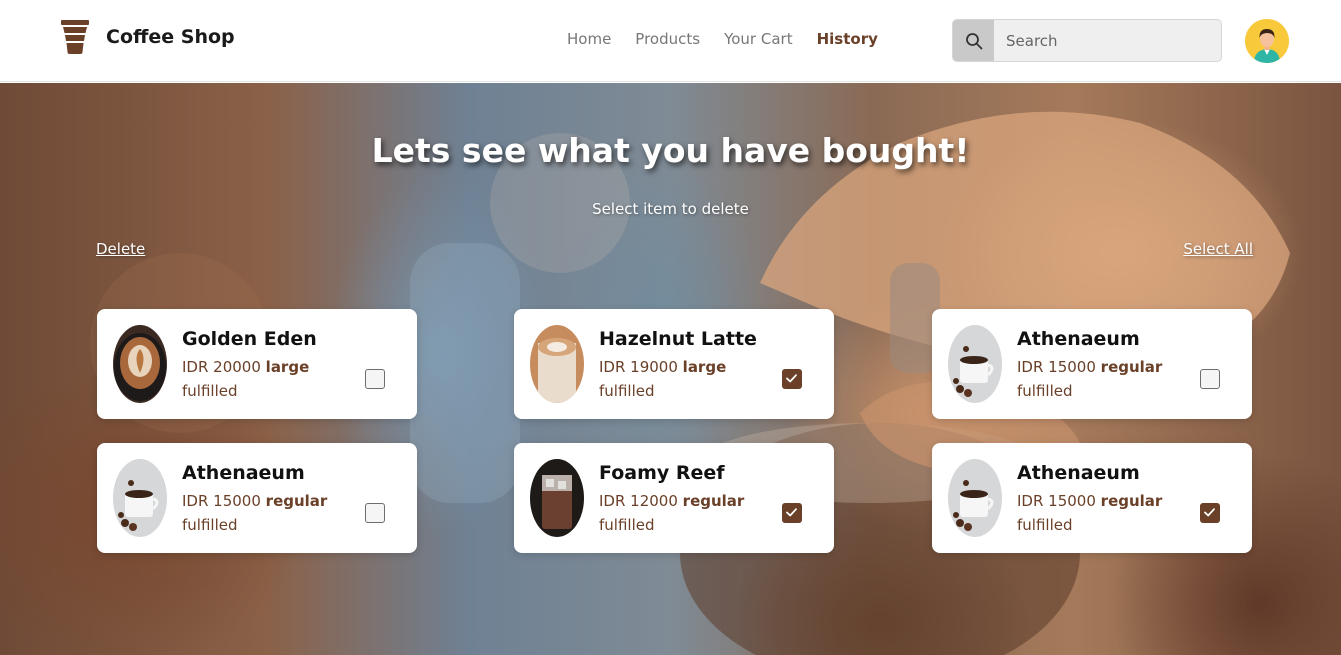 The width and height of the screenshot is (1341, 655). I want to click on nav-link-your-cart: Your Cart, so click(758, 39).